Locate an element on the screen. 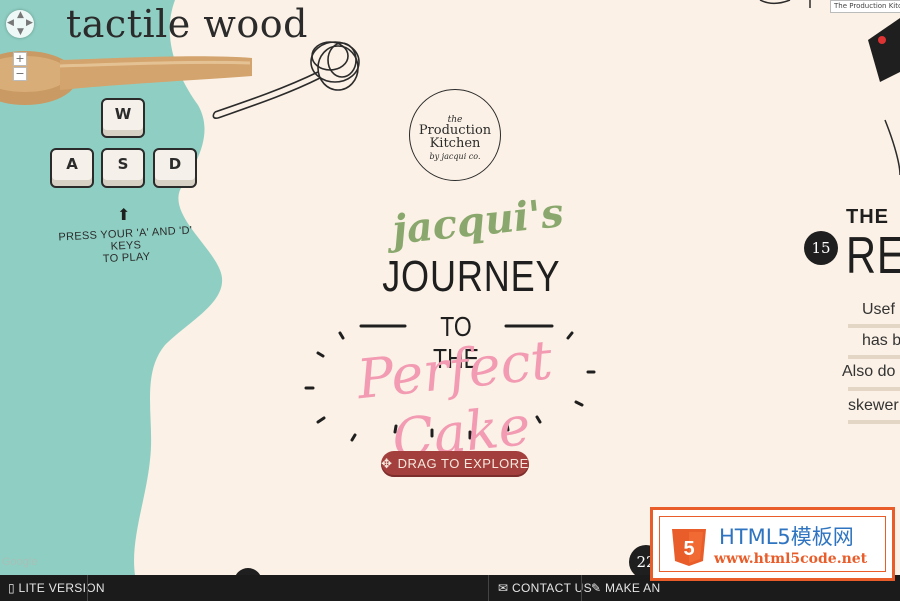 This screenshot has height=601, width=900. drag-label: DRAG TO EXPLORE is located at coordinates (463, 463).